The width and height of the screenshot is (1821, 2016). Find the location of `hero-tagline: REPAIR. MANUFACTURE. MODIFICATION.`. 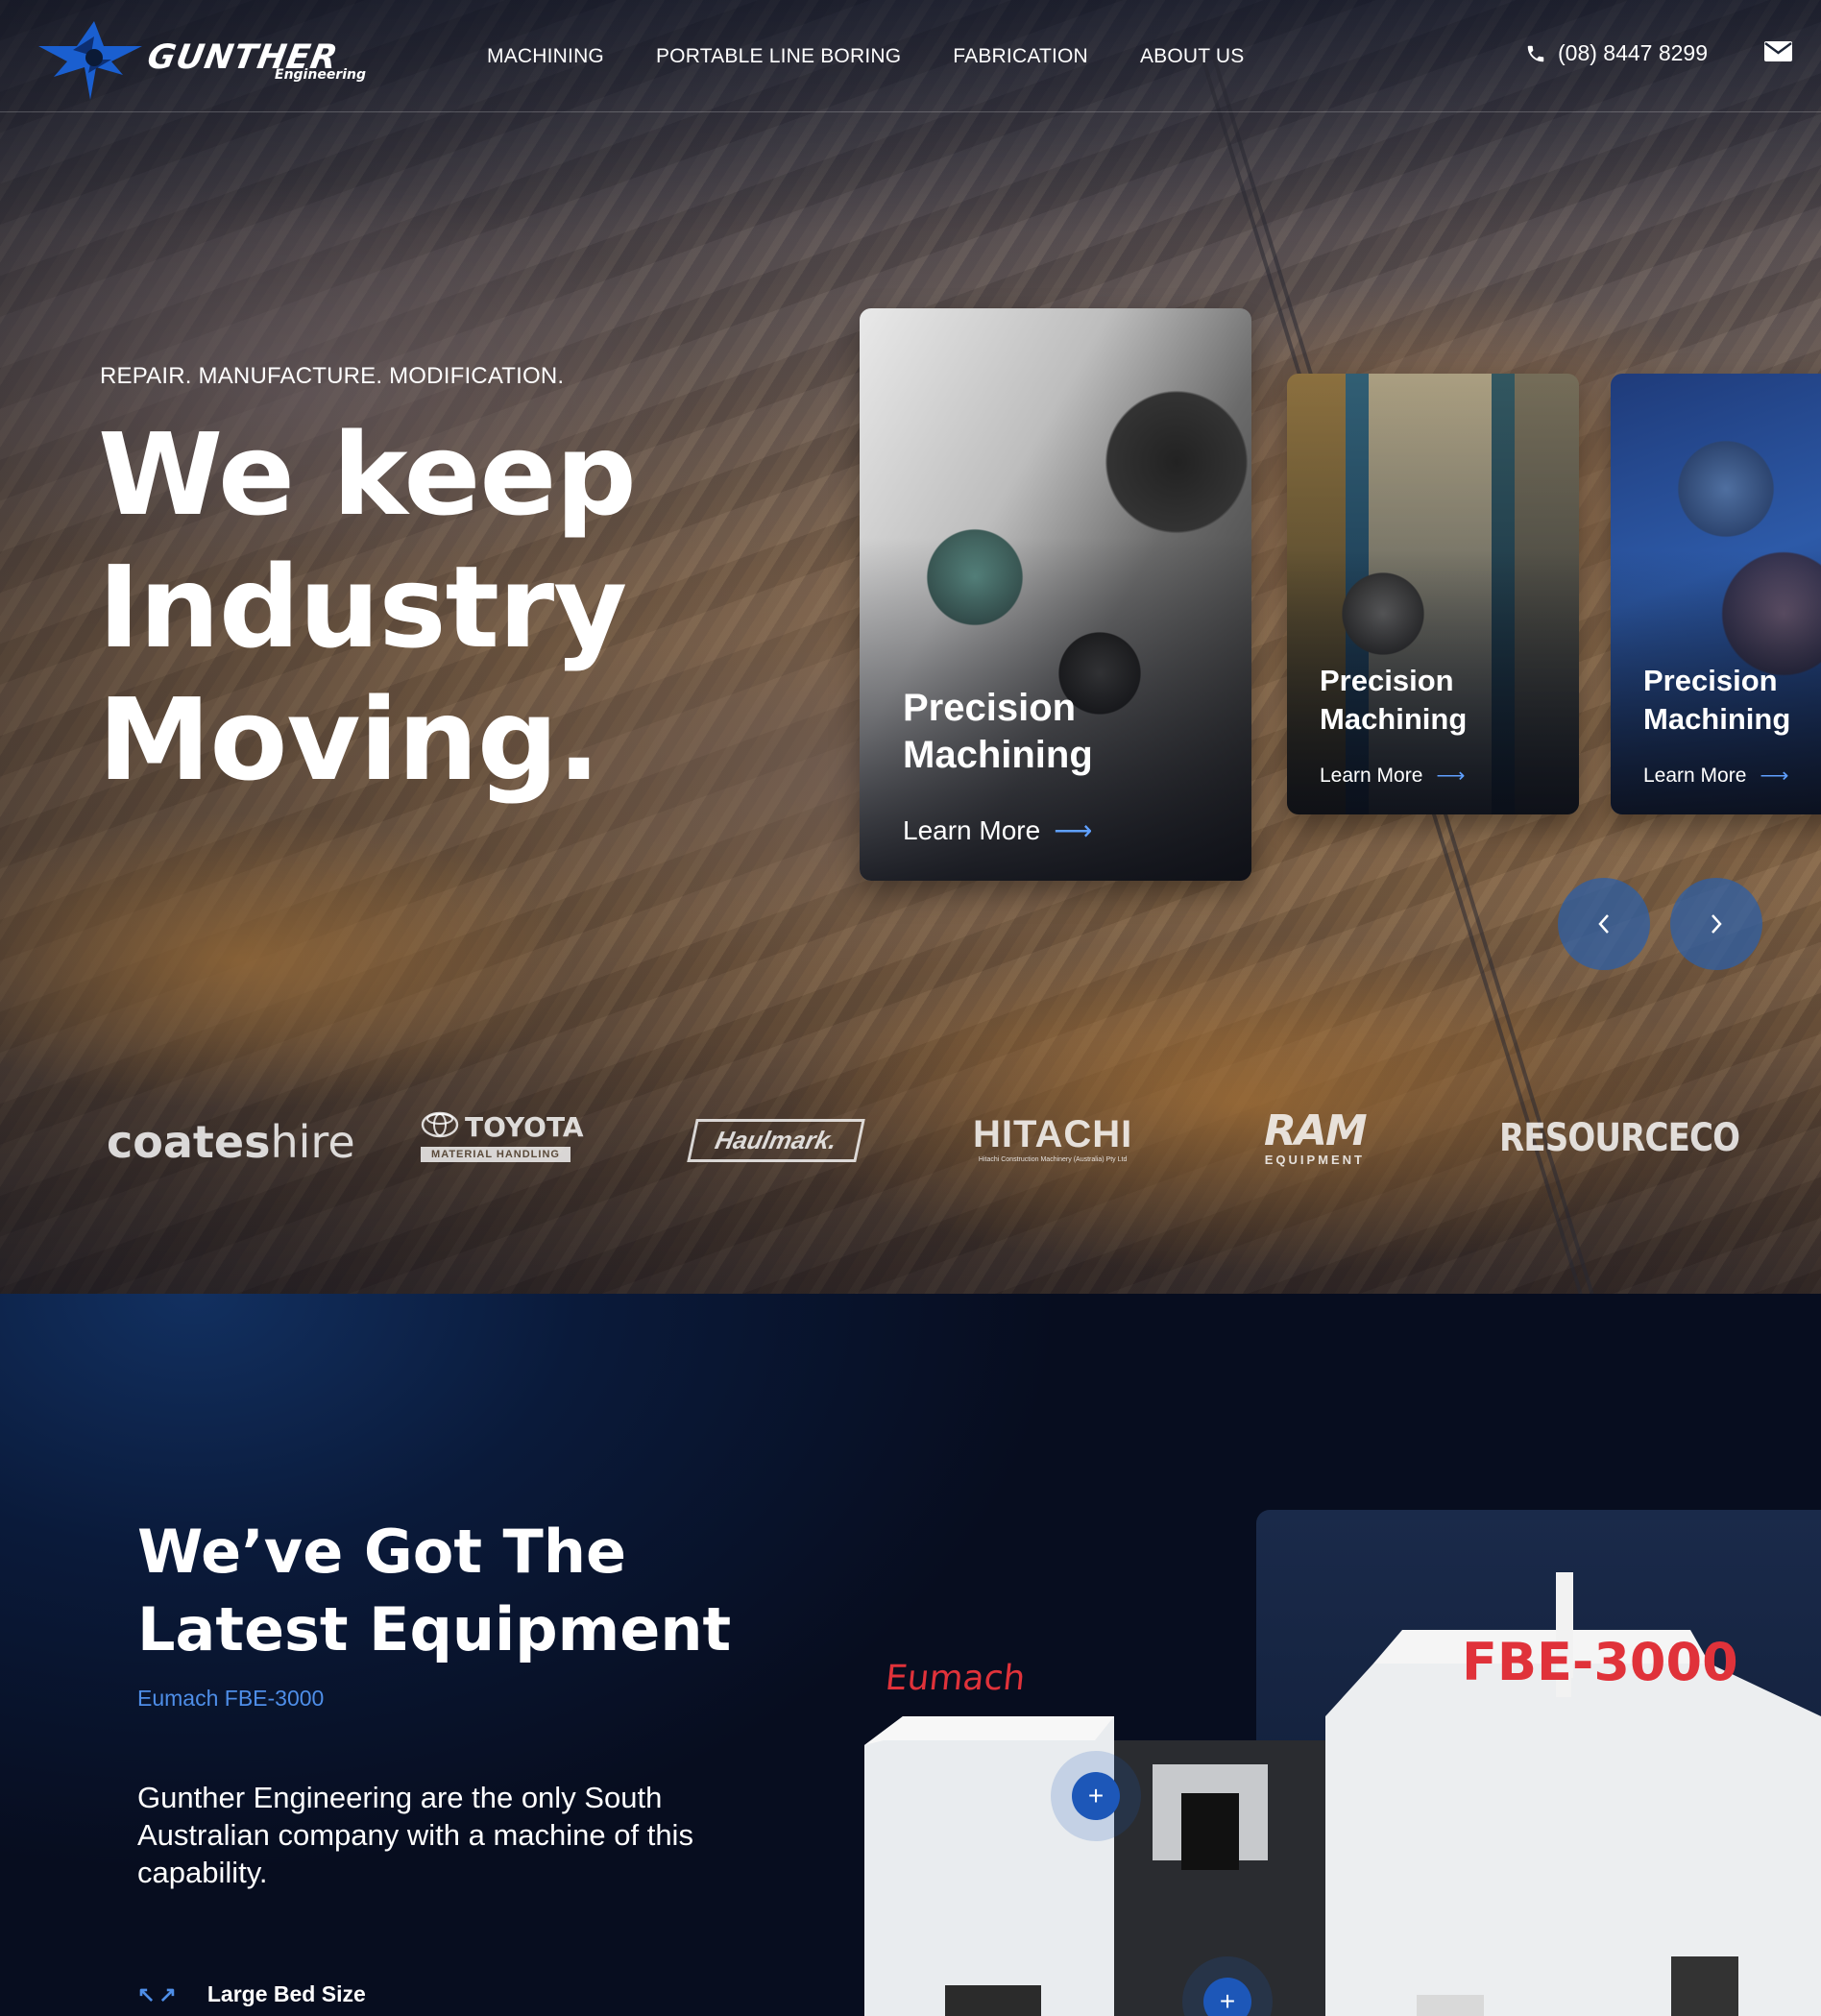

hero-tagline: REPAIR. MANUFACTURE. MODIFICATION. is located at coordinates (332, 376).